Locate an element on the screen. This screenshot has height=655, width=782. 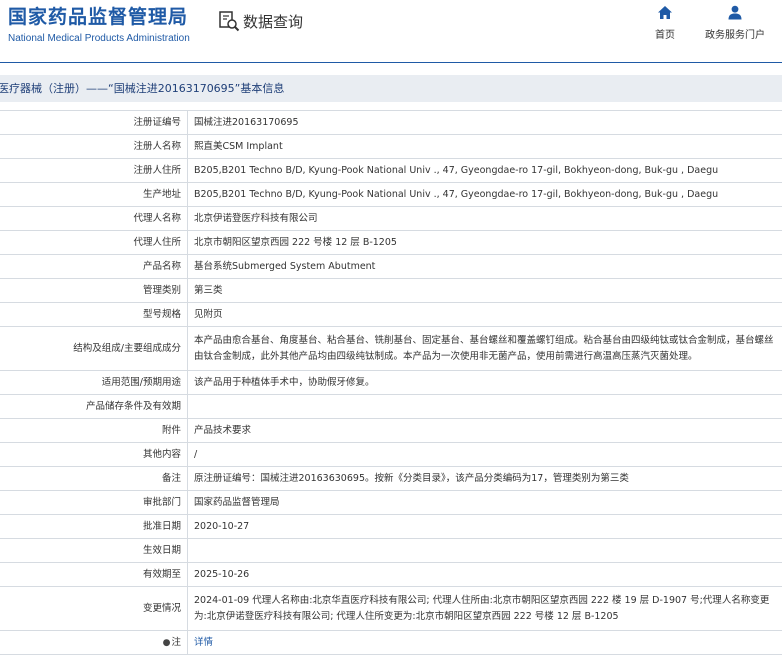
field-label-text: 适用范围/预期用途 is located at coordinates (141, 382).